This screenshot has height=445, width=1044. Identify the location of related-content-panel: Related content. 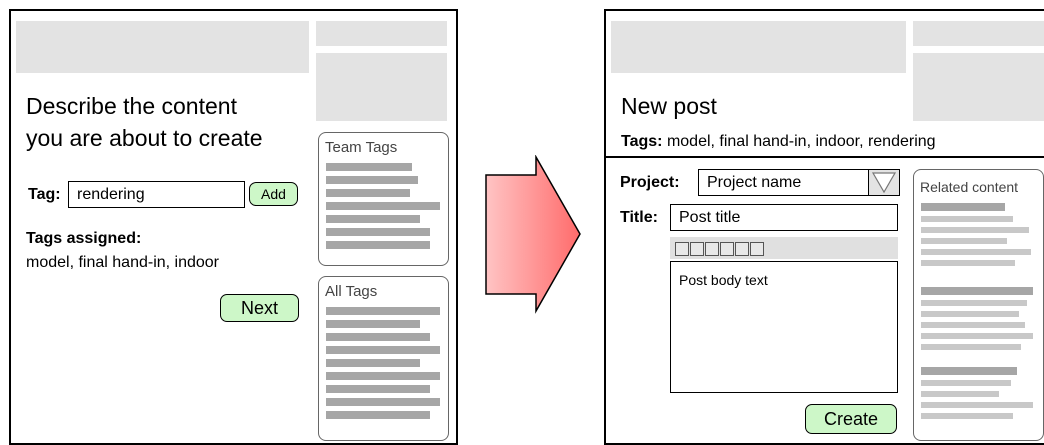
(978, 305).